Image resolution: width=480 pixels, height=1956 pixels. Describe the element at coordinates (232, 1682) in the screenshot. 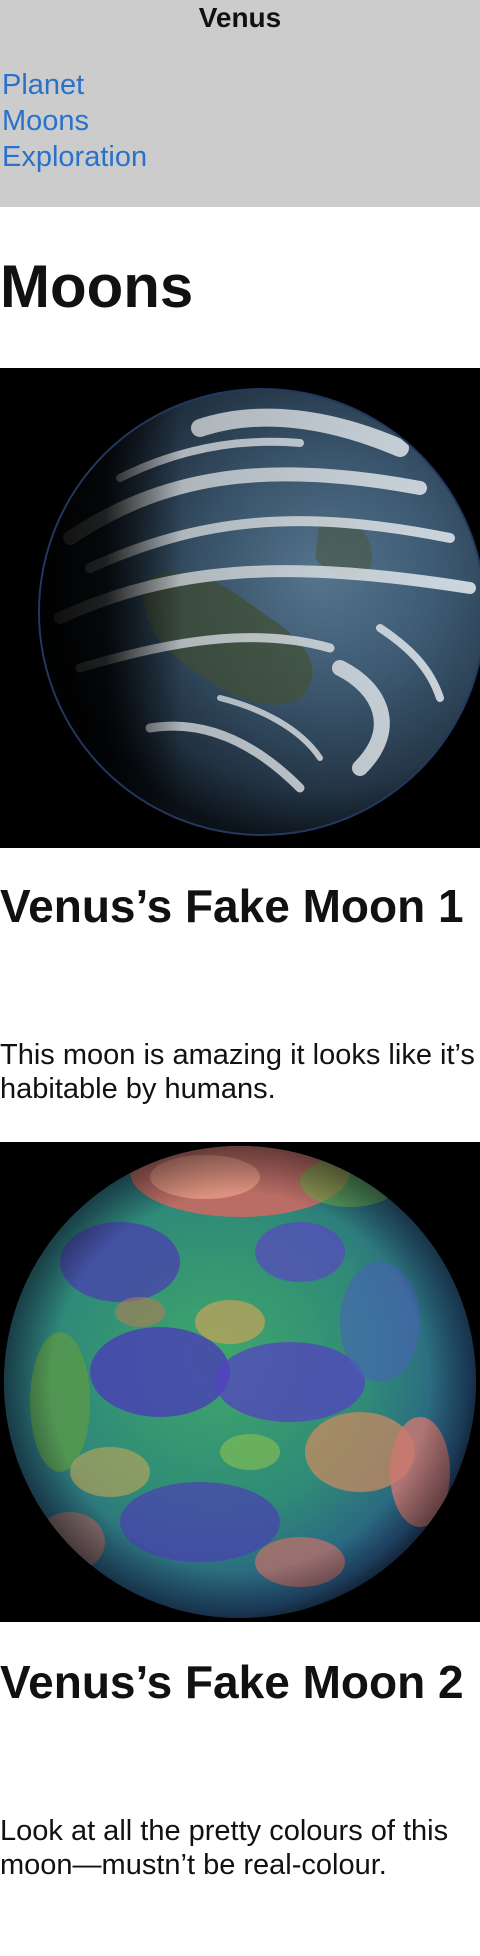

I see `moon-2-title: Venus’s Fake Moon 2` at that location.